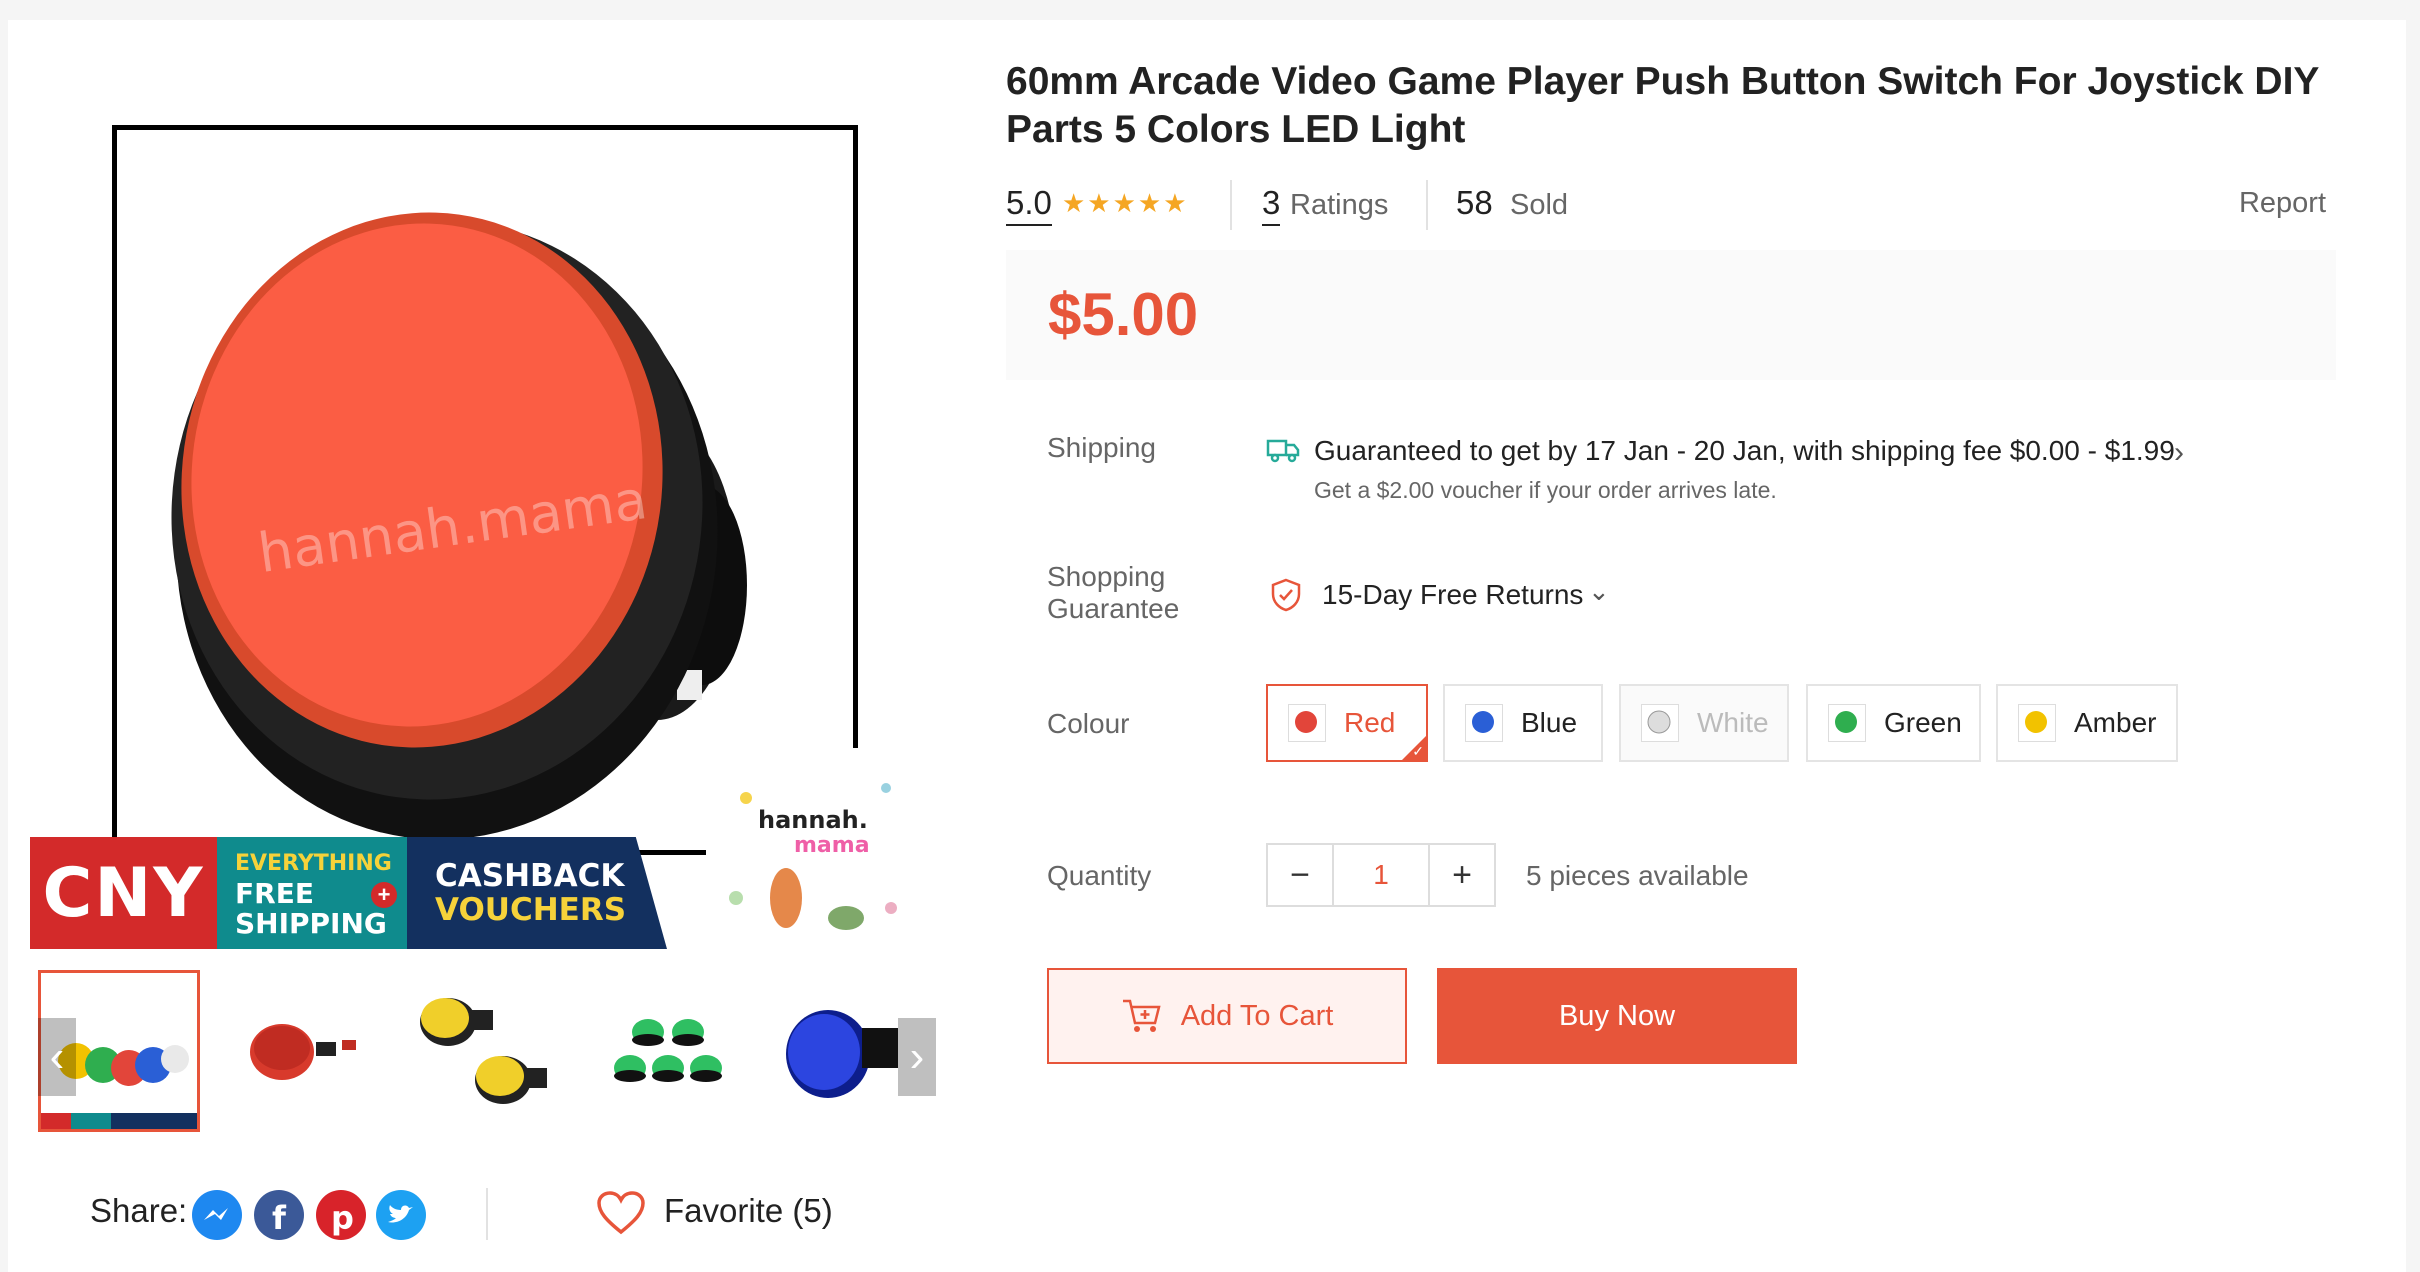  What do you see at coordinates (1599, 591) in the screenshot?
I see `chevron-down-icon: ⌄` at bounding box center [1599, 591].